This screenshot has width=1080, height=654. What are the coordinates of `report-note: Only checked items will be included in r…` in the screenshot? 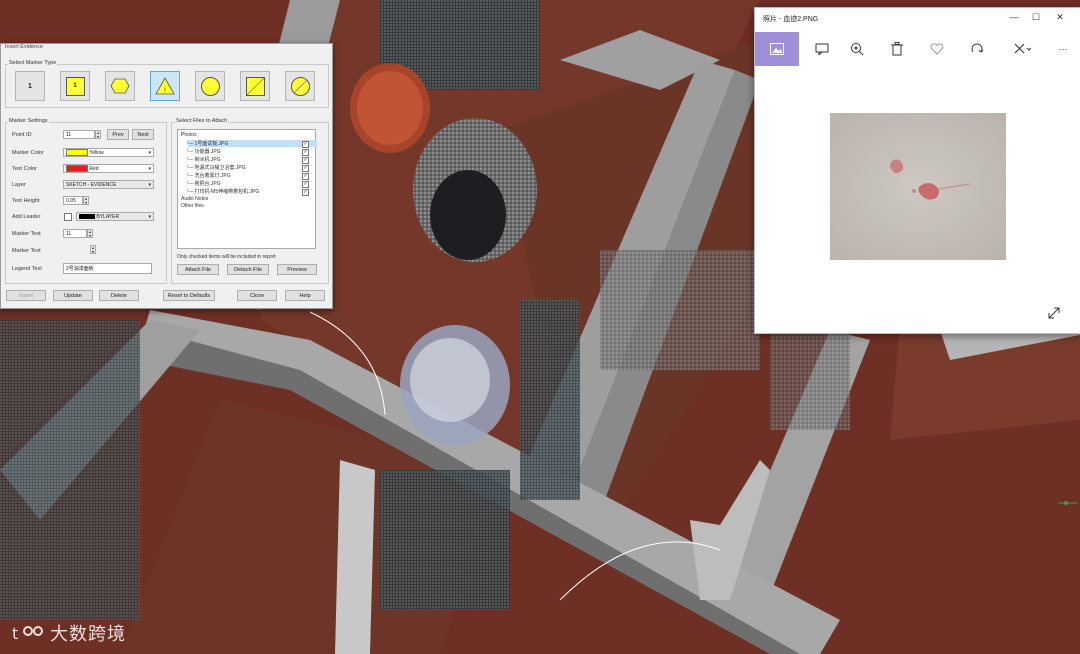 It's located at (226, 257).